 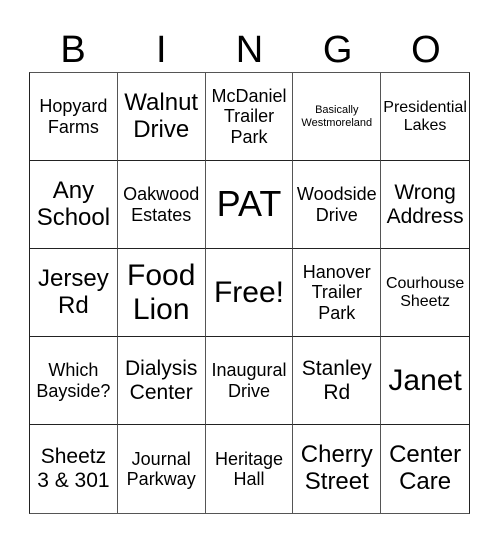 I want to click on bingo-cell: McDaniel Trailer Park, so click(x=249, y=117).